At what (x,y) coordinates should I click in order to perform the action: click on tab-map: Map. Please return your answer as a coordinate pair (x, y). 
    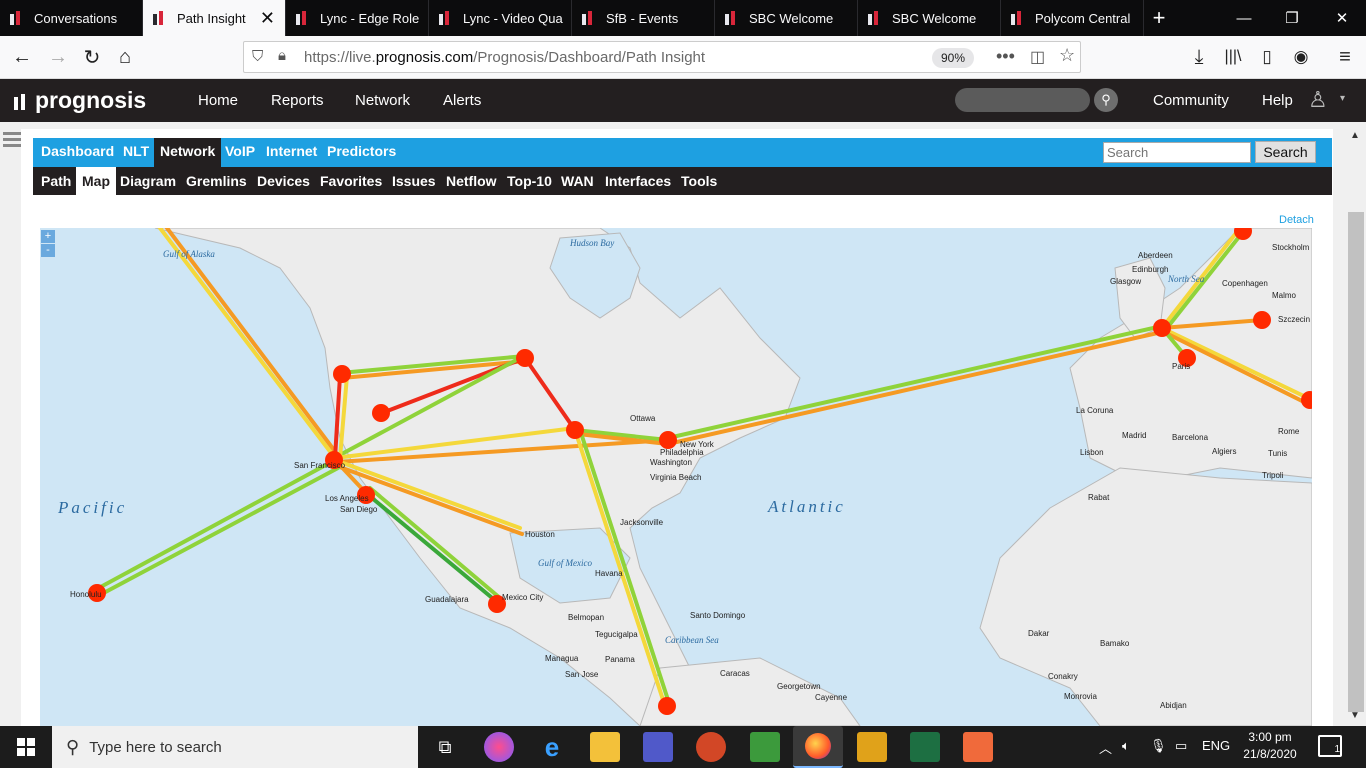
    Looking at the image, I should click on (96, 181).